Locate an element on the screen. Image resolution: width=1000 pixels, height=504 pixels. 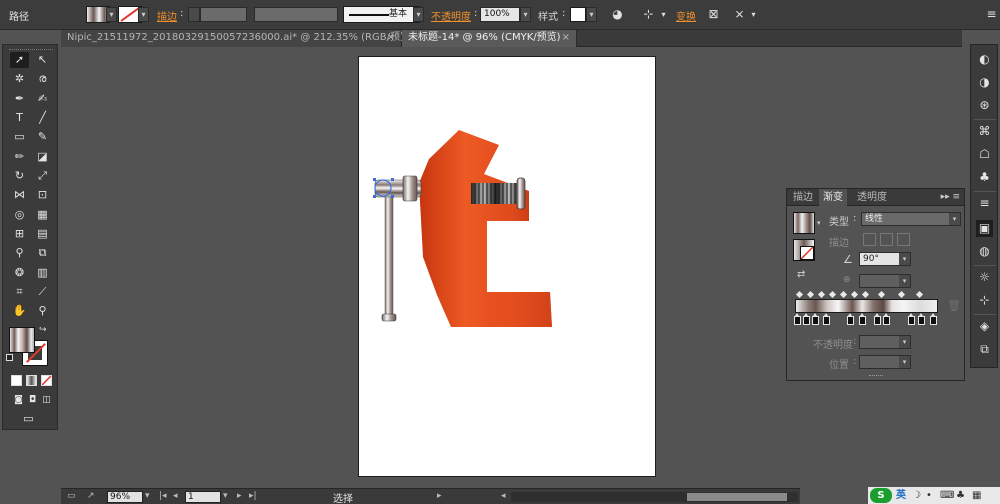
gradient-panel-icon: ▣ is located at coordinates (984, 228).